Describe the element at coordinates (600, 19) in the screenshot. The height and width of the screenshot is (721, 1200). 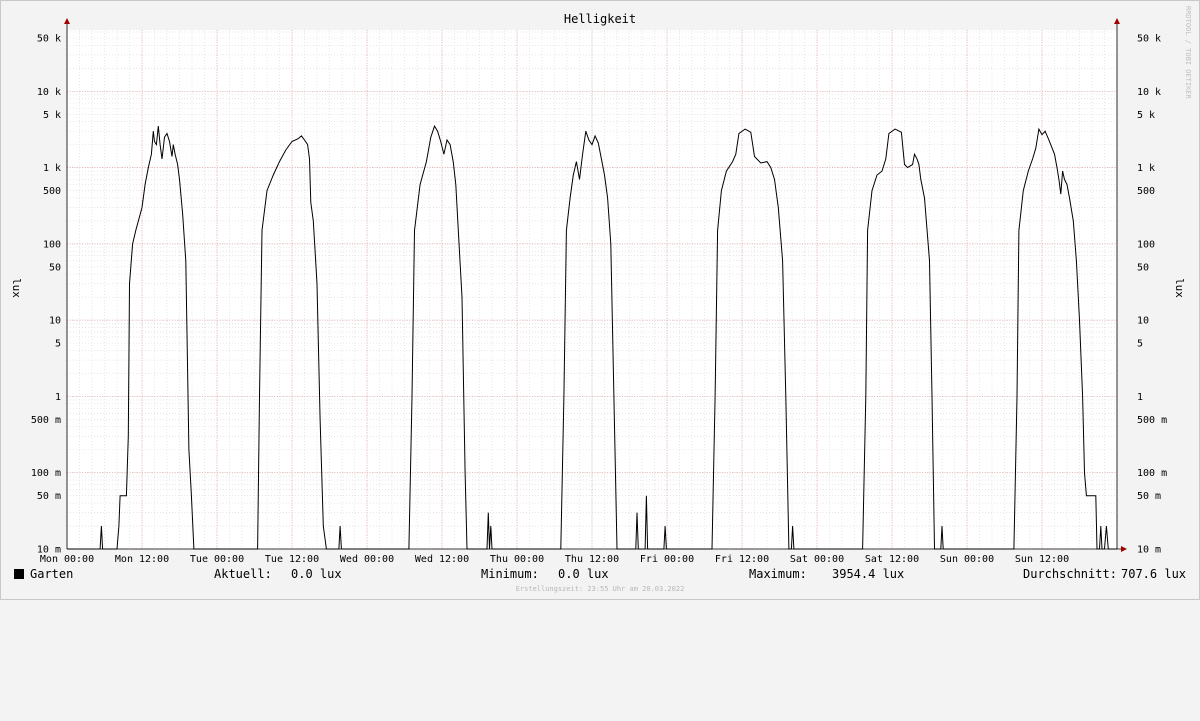
I see `chart-title: Helligkeit` at that location.